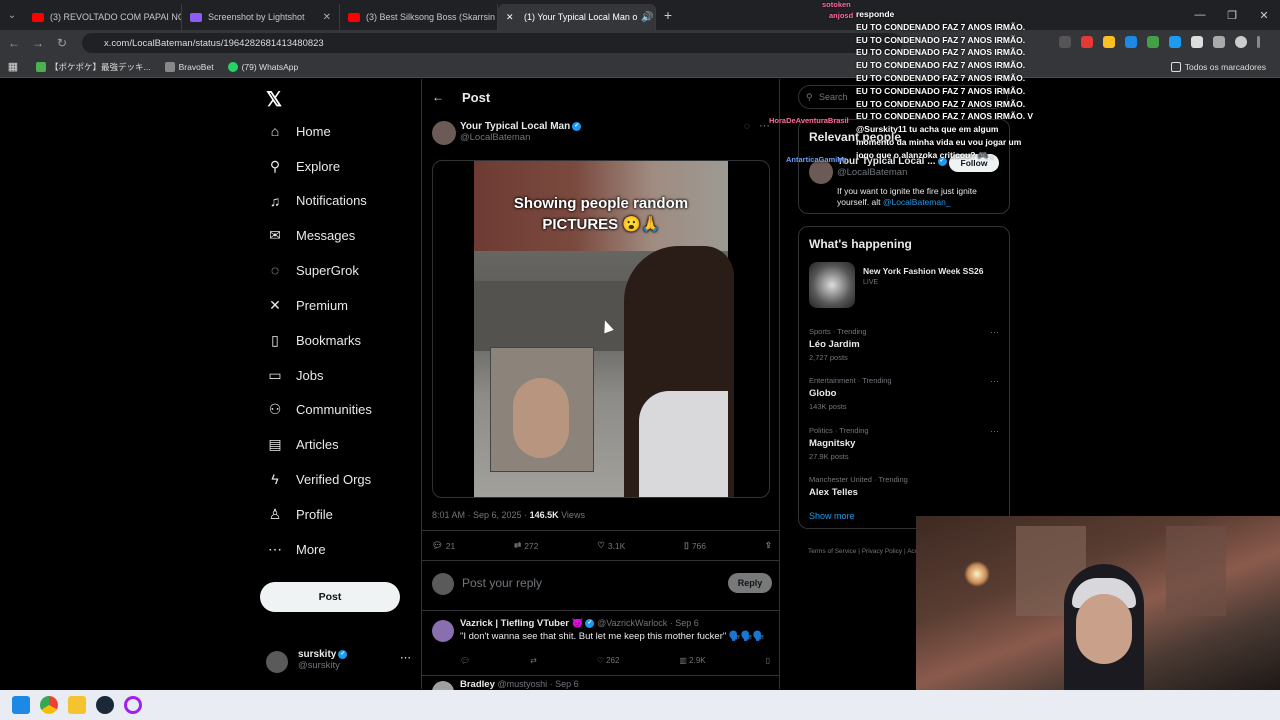  I want to click on post-video: Showing people random PICTURES 😮🙏, so click(601, 329).